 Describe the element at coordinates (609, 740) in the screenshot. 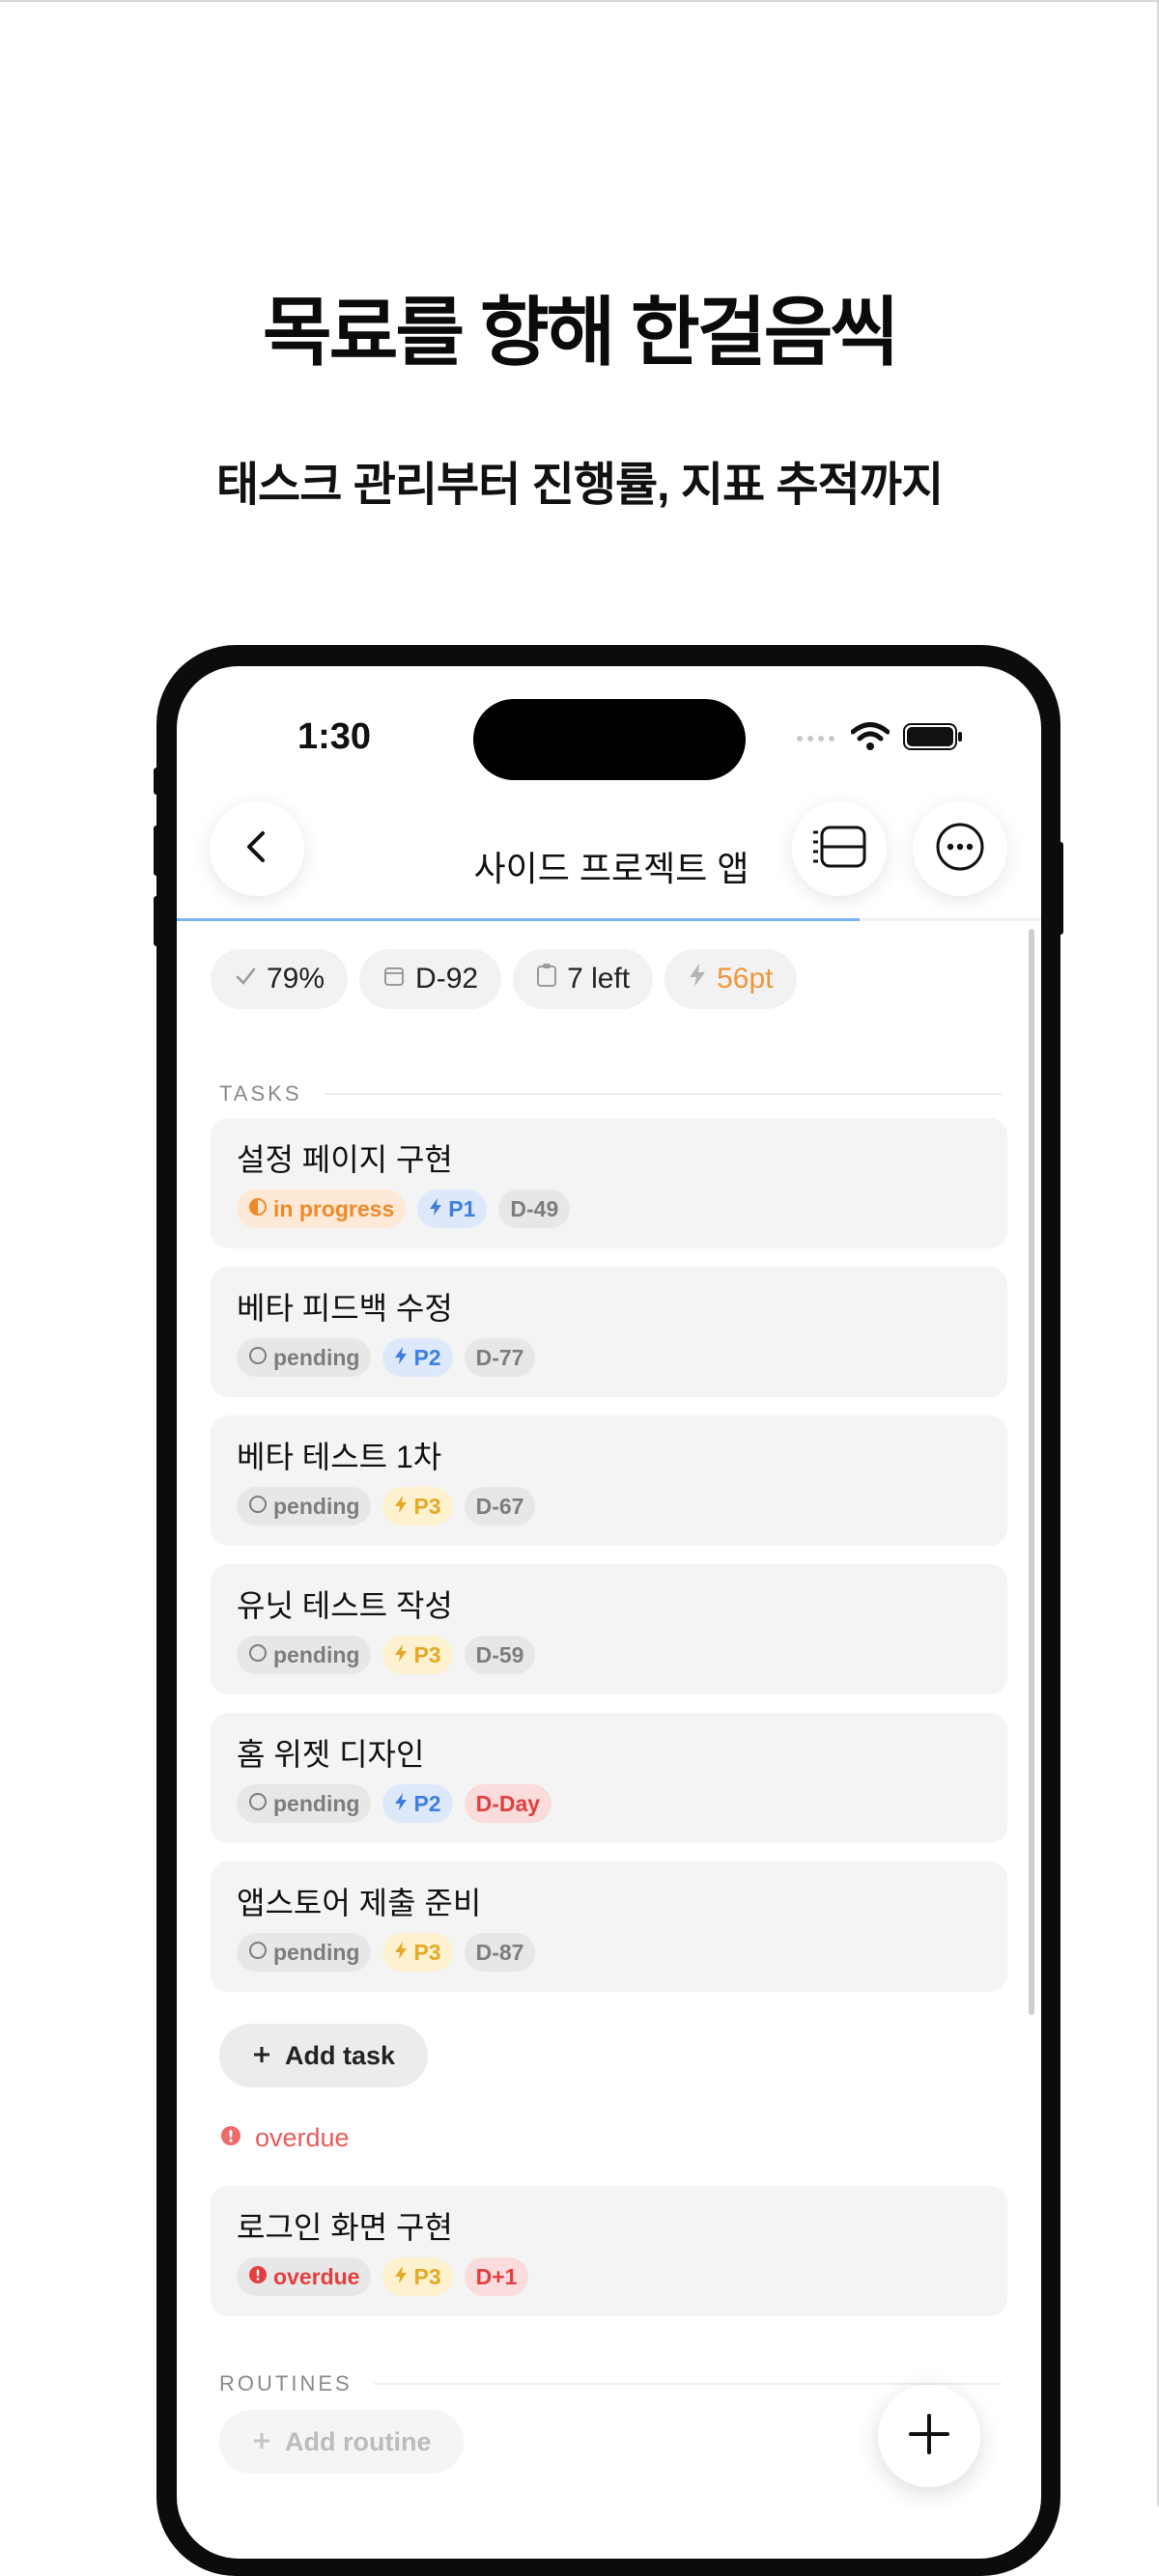

I see `dynamic-island` at that location.